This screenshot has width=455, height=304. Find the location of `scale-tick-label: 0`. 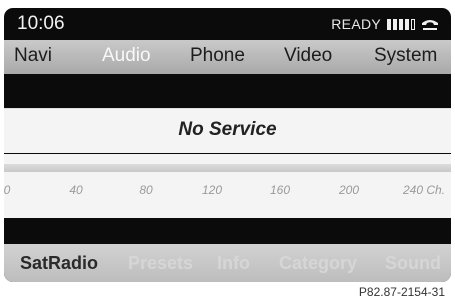

scale-tick-label: 0 is located at coordinates (7, 190).